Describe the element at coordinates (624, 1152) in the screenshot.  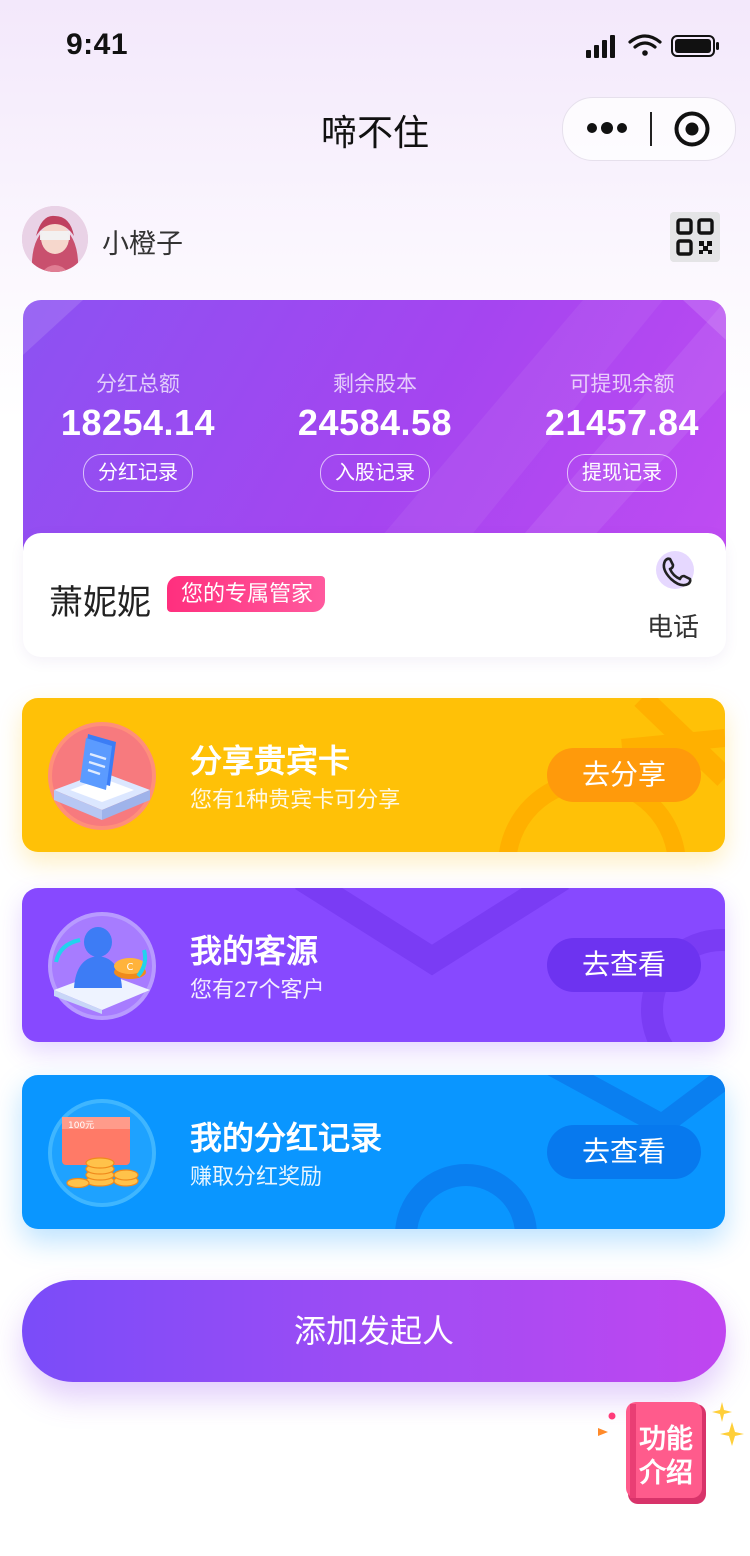
I see `view-dividend-records-button: 去查看` at that location.